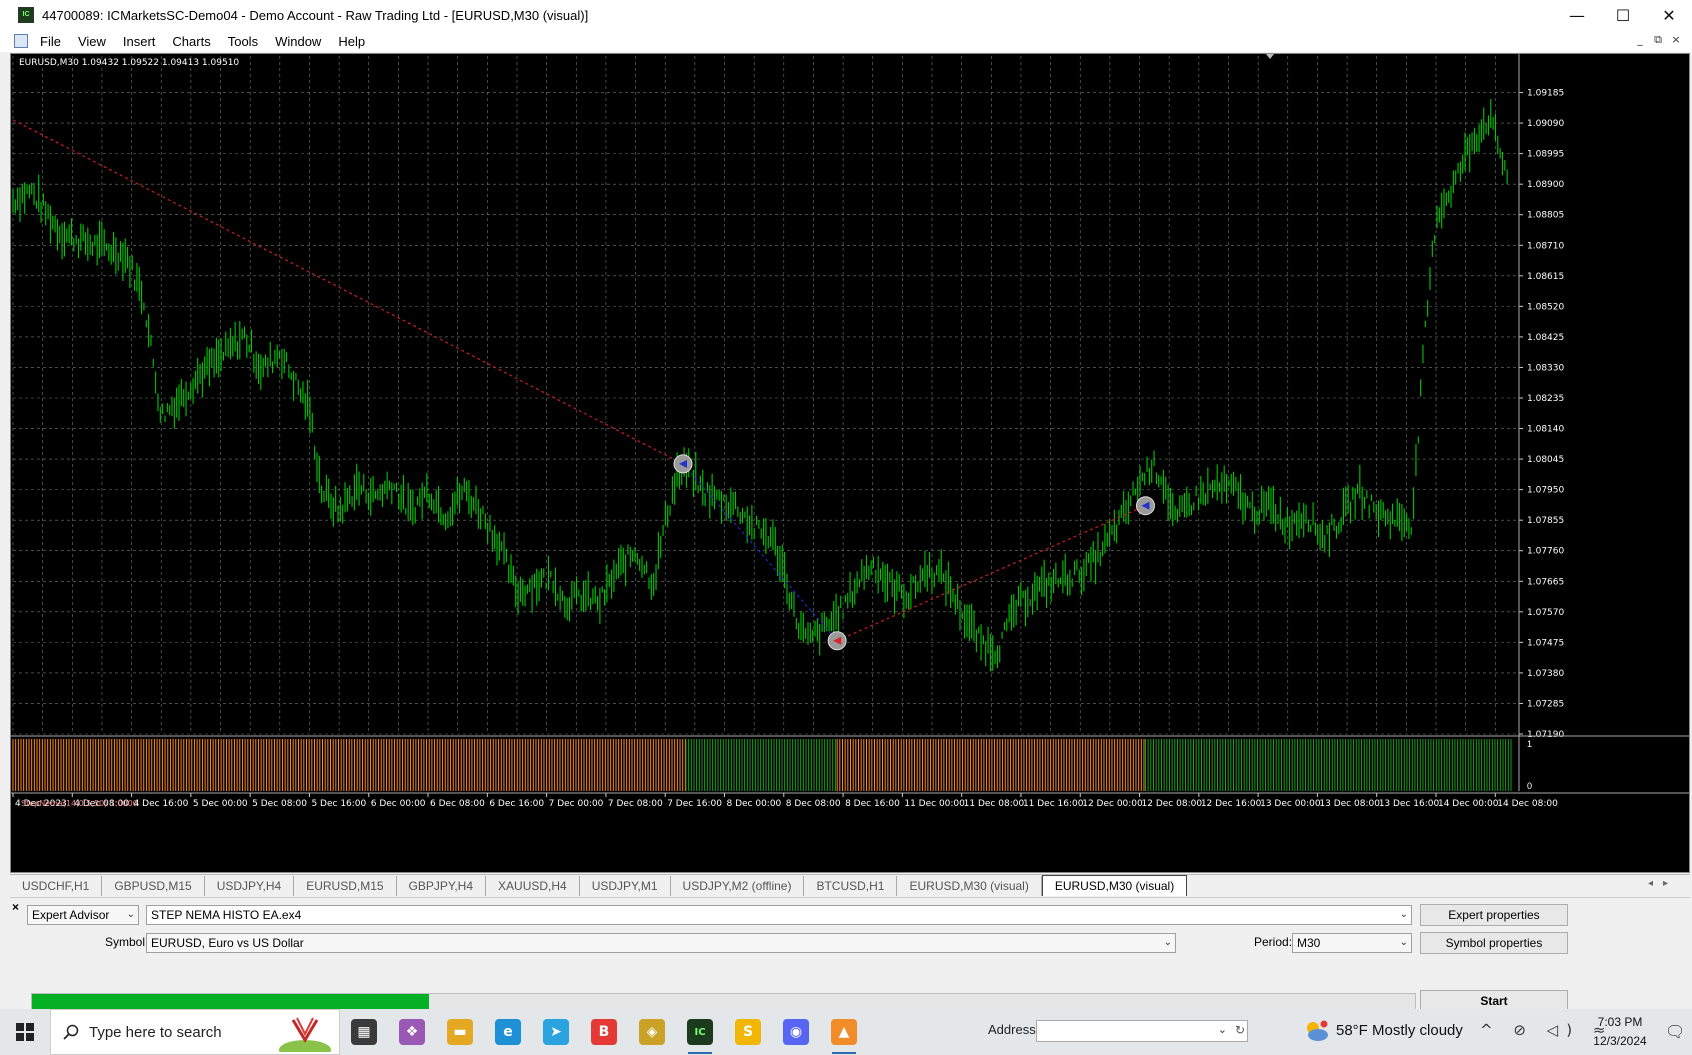  I want to click on menu-file: File, so click(50, 41).